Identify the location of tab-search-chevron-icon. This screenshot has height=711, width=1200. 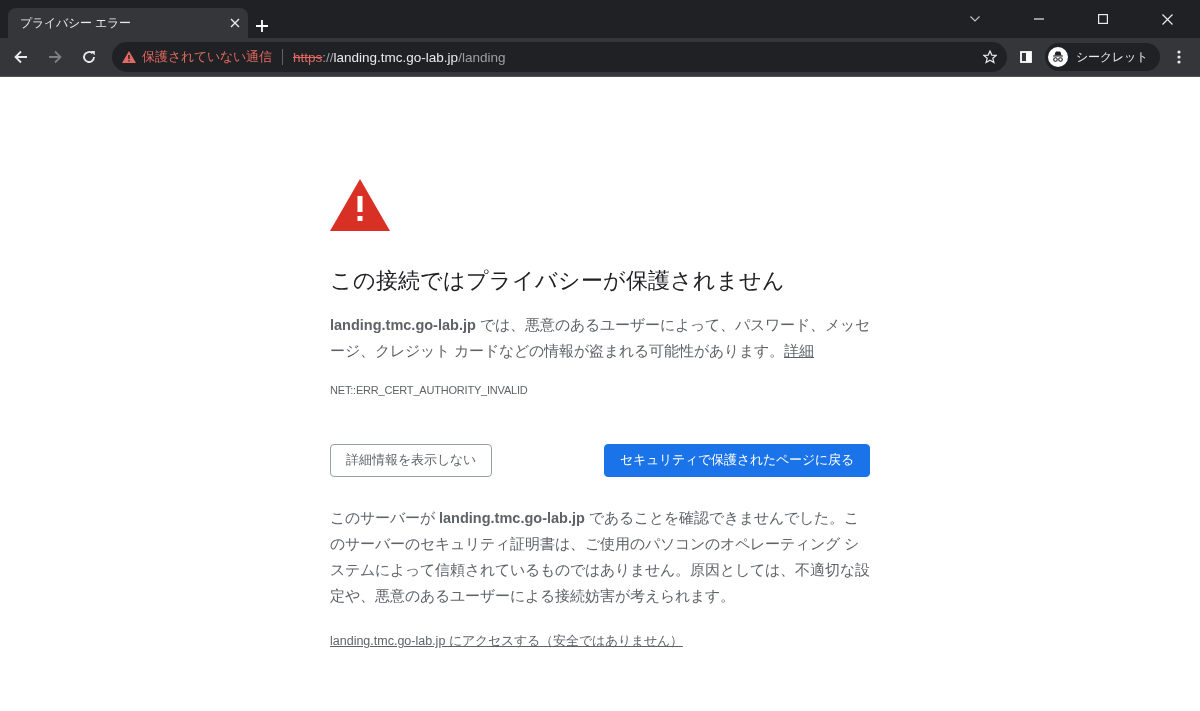
(975, 19).